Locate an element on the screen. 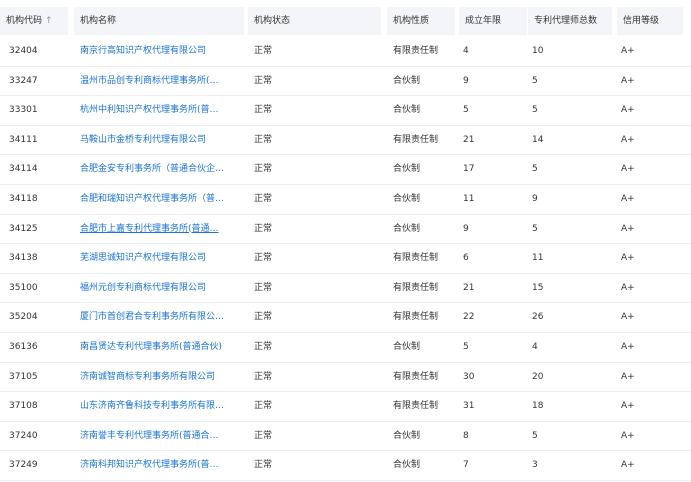 This screenshot has height=482, width=691. column-header-years: 成立年限 is located at coordinates (493, 21).